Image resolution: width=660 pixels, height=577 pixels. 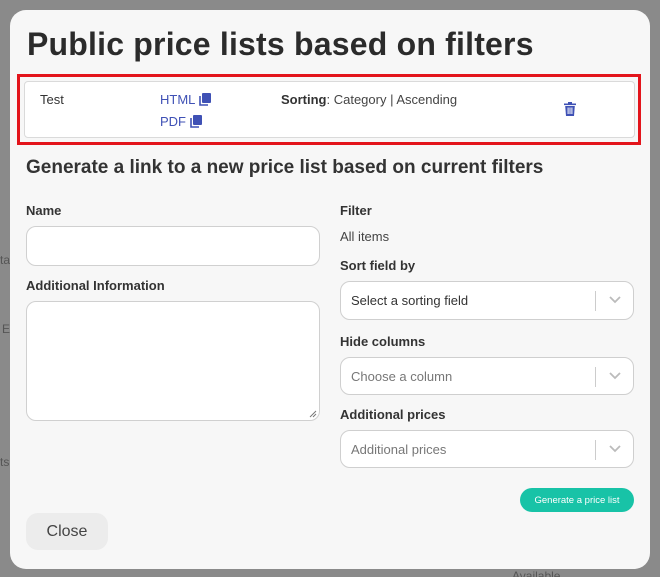 I want to click on resize-handle-icon, so click(x=313, y=414).